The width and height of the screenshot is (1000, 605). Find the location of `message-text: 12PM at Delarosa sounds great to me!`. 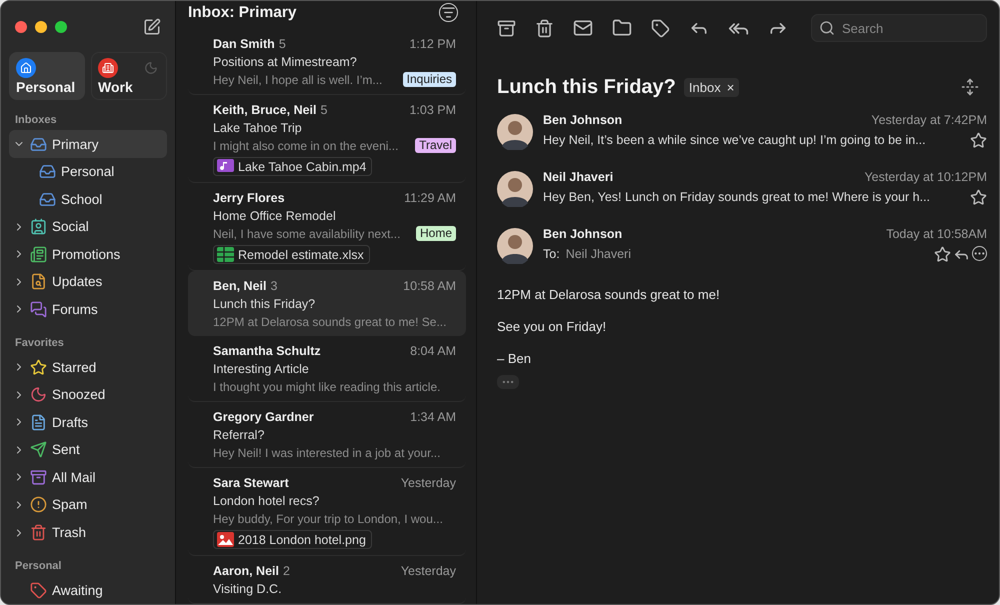

message-text: 12PM at Delarosa sounds great to me! is located at coordinates (609, 295).